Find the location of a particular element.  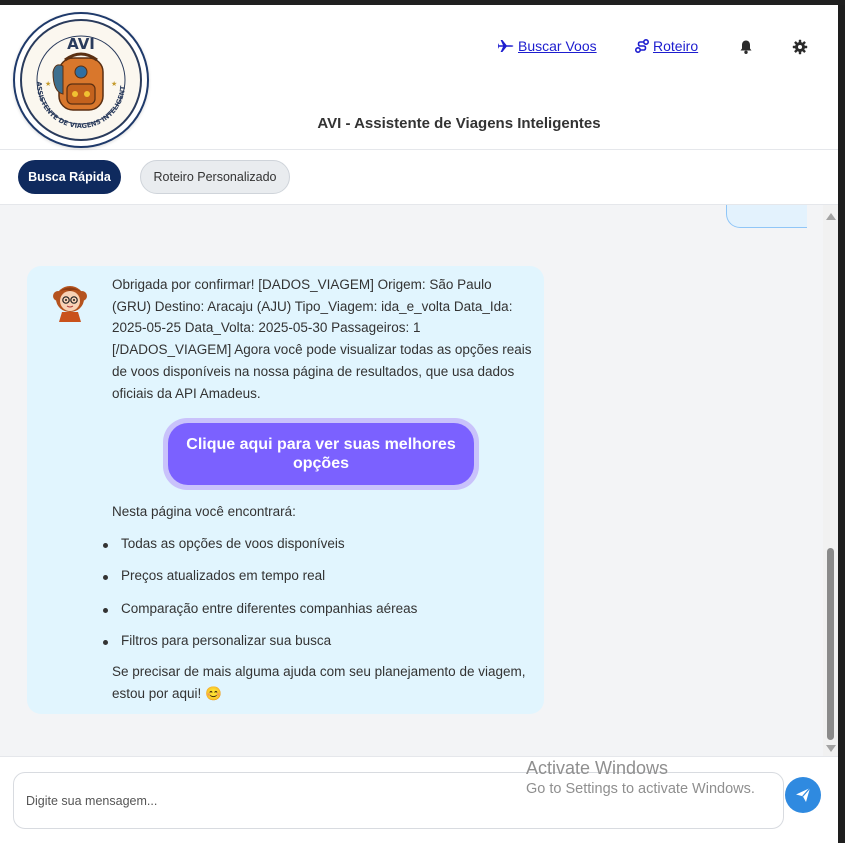

send-button is located at coordinates (803, 795).